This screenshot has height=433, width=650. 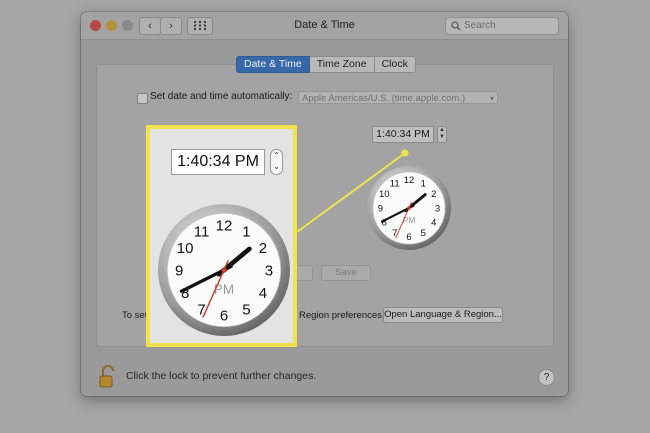 What do you see at coordinates (269, 270) in the screenshot?
I see `clock-numeral: 3` at bounding box center [269, 270].